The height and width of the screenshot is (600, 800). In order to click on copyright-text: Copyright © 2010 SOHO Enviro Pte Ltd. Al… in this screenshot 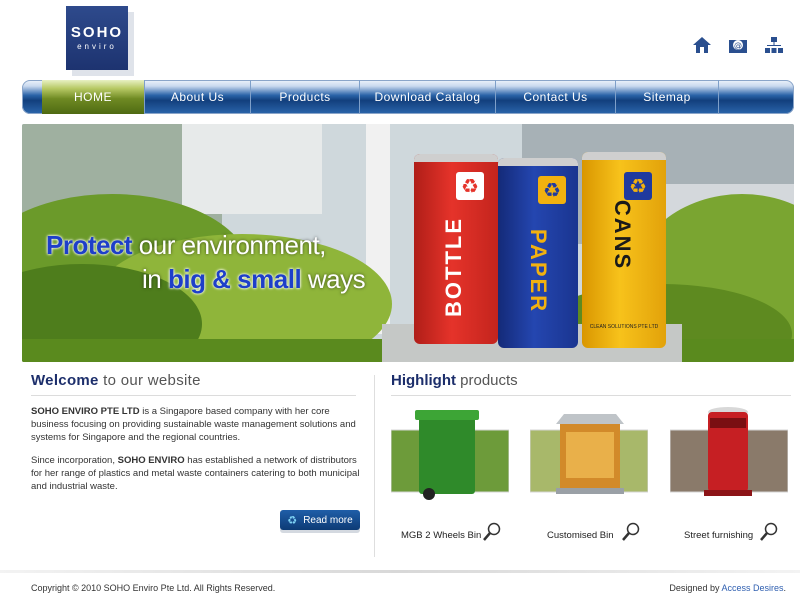, I will do `click(153, 588)`.